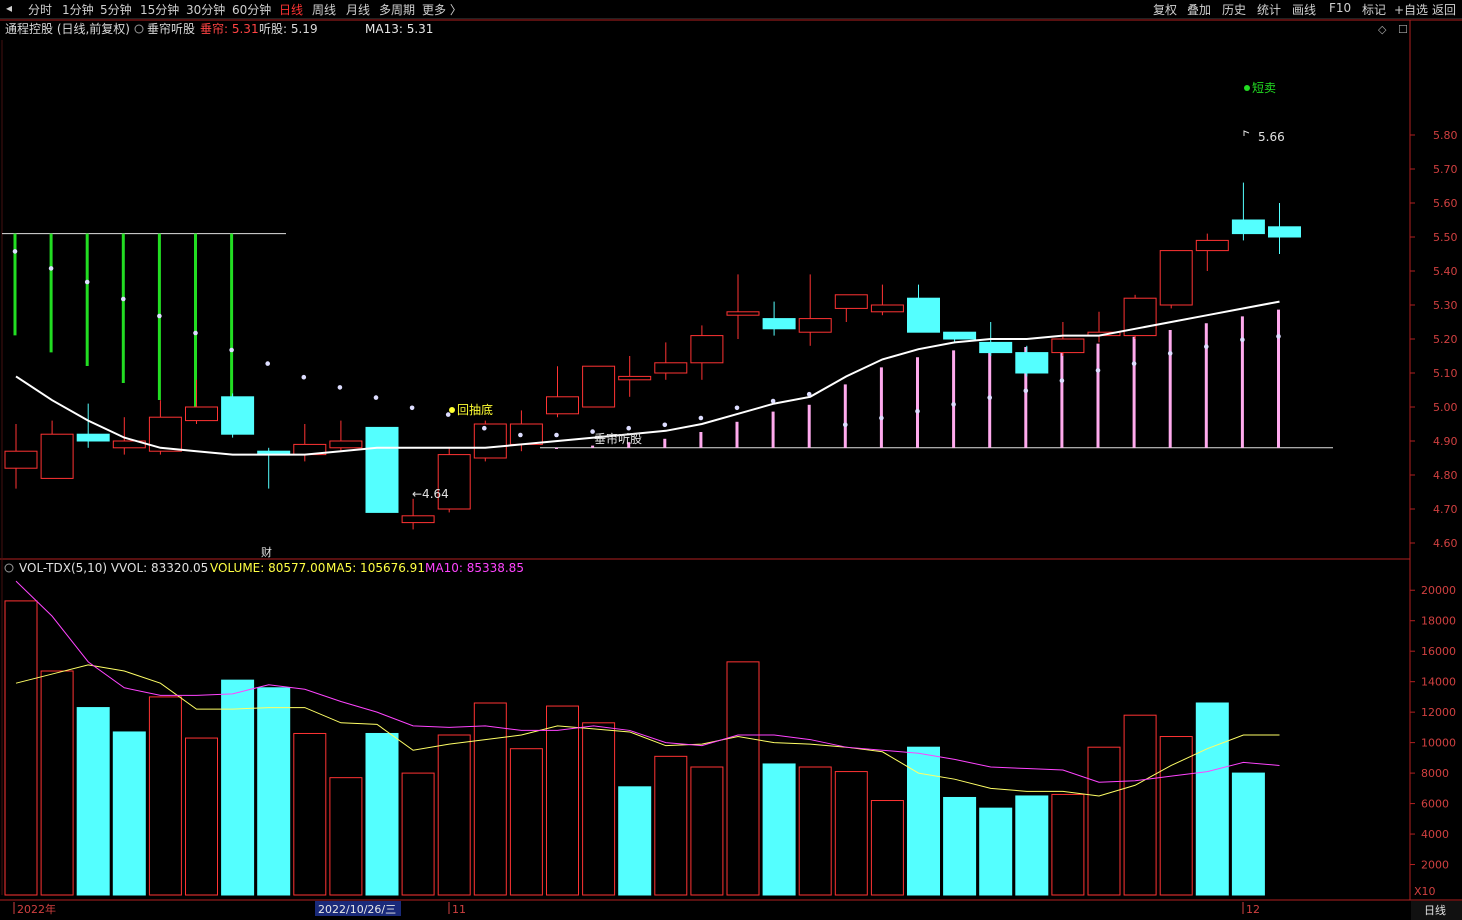  What do you see at coordinates (266, 552) in the screenshot?
I see `finance-marker: 财` at bounding box center [266, 552].